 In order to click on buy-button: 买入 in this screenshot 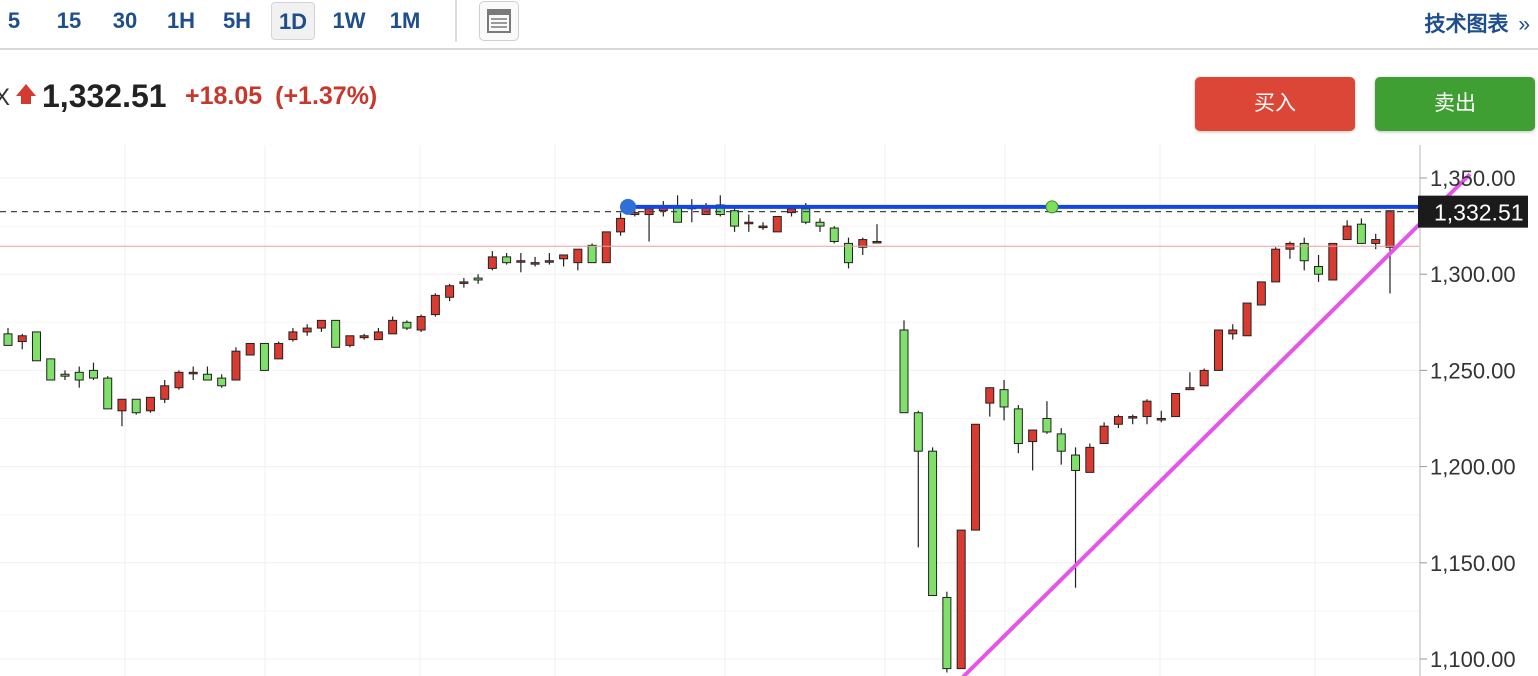, I will do `click(1275, 104)`.